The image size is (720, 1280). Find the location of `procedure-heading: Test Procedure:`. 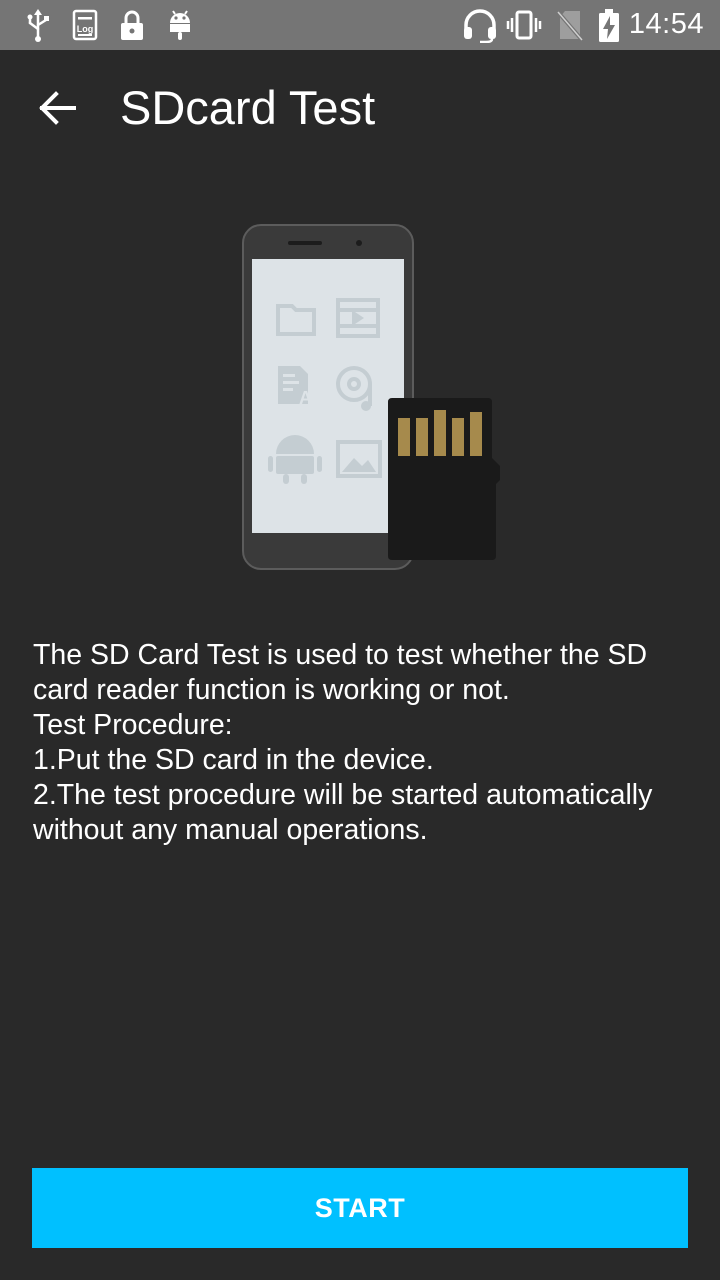

procedure-heading: Test Procedure: is located at coordinates (133, 725).